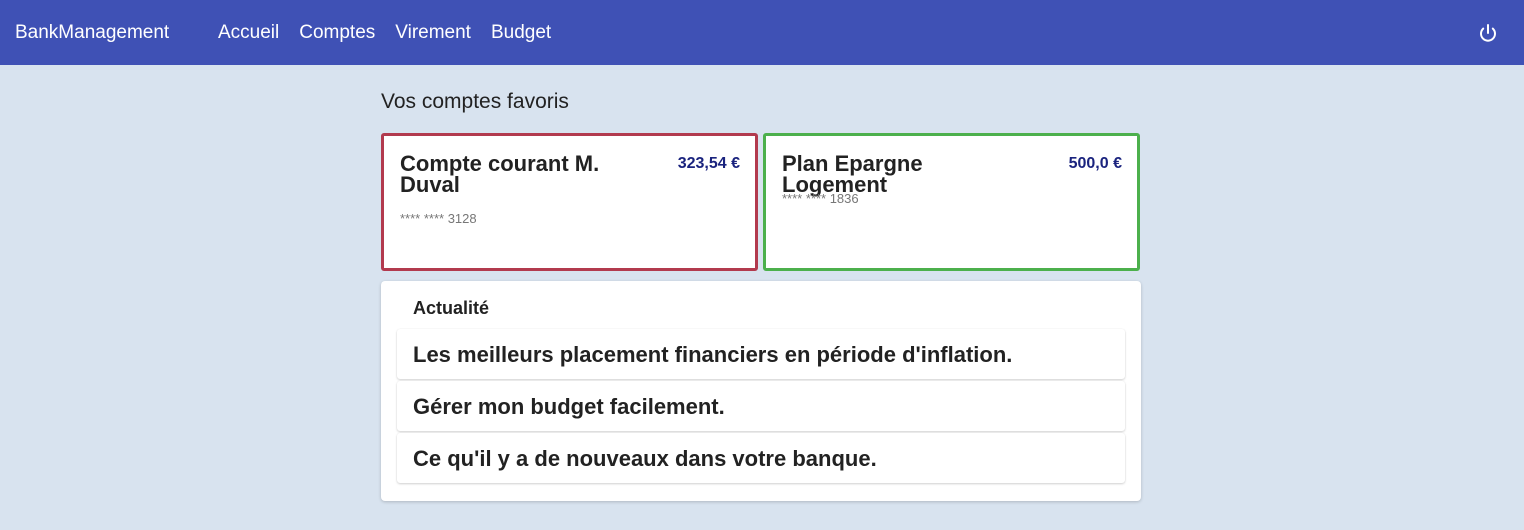 This screenshot has height=530, width=1524. Describe the element at coordinates (433, 33) in the screenshot. I see `nav-virement: Virement` at that location.